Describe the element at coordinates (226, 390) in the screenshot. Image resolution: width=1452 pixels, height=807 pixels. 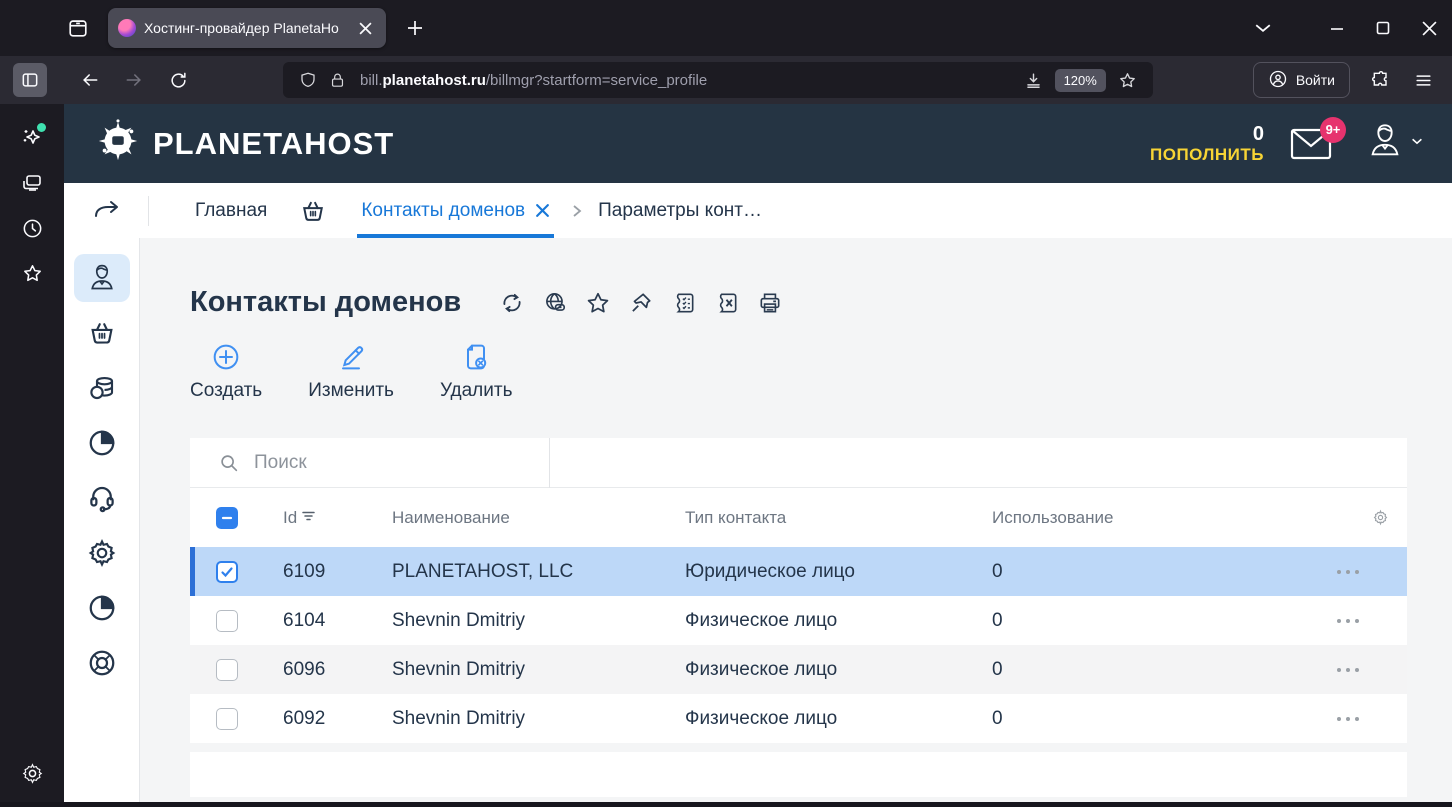
I see `create-label: Создать` at that location.